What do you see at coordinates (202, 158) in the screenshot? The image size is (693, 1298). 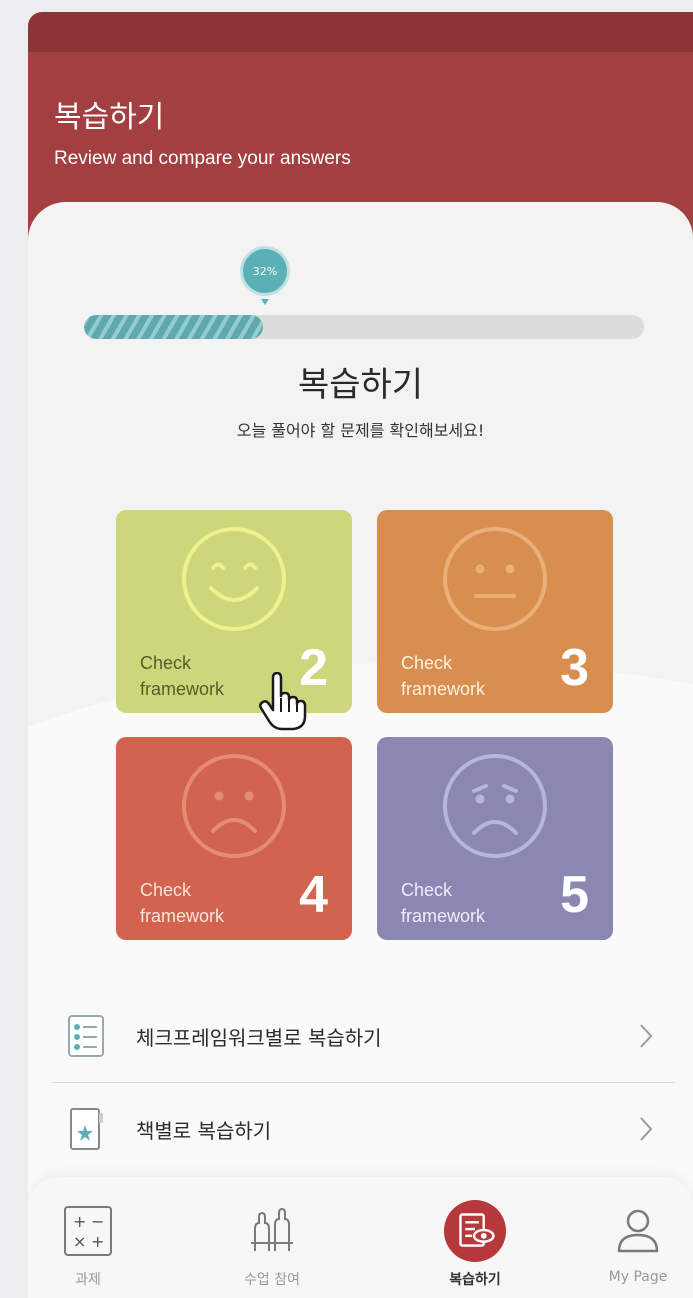 I see `page-subtitle: Review and compare your answers` at bounding box center [202, 158].